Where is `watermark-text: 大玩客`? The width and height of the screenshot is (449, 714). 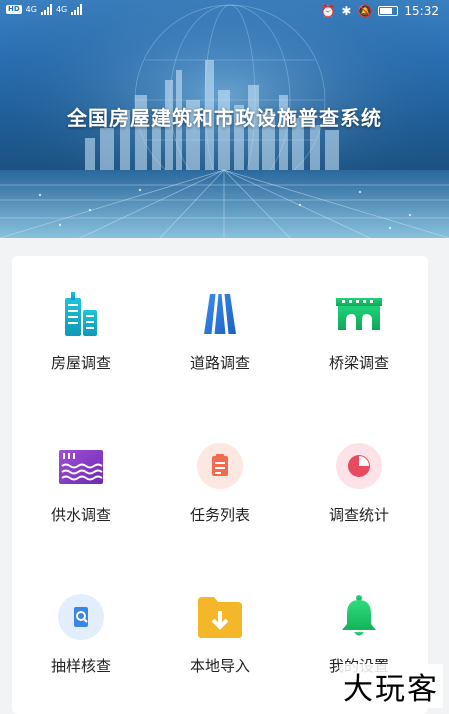 watermark-text: 大玩客 is located at coordinates (391, 686).